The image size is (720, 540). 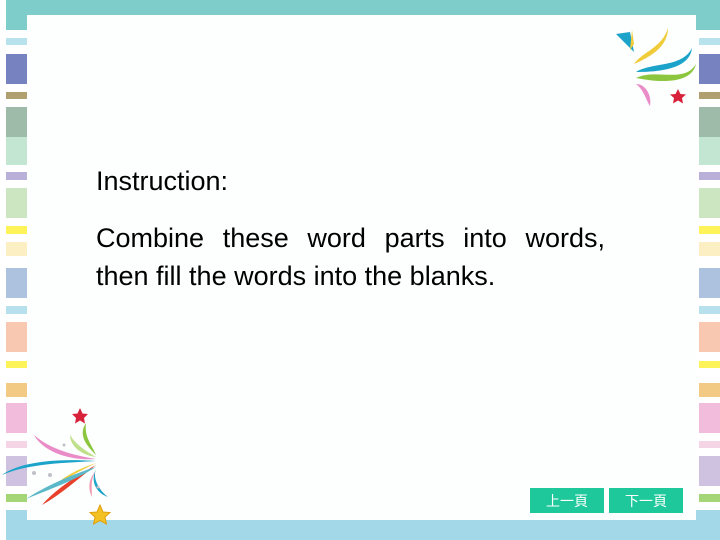 I want to click on ribbon-burst-decoration-top-right, so click(x=656, y=67).